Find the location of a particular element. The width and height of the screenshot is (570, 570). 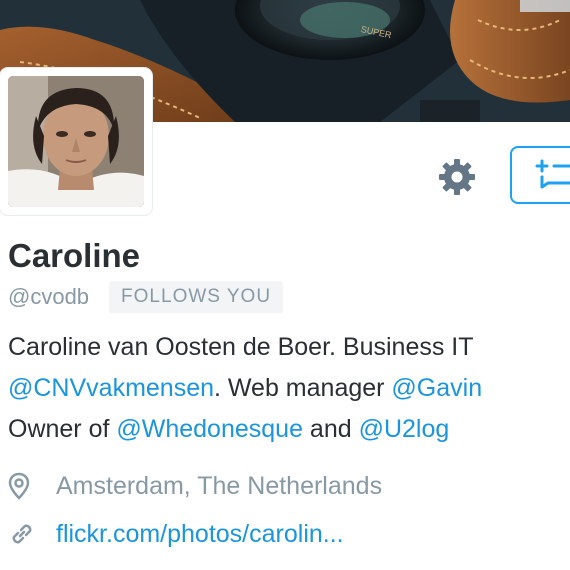

settings-button is located at coordinates (457, 177).